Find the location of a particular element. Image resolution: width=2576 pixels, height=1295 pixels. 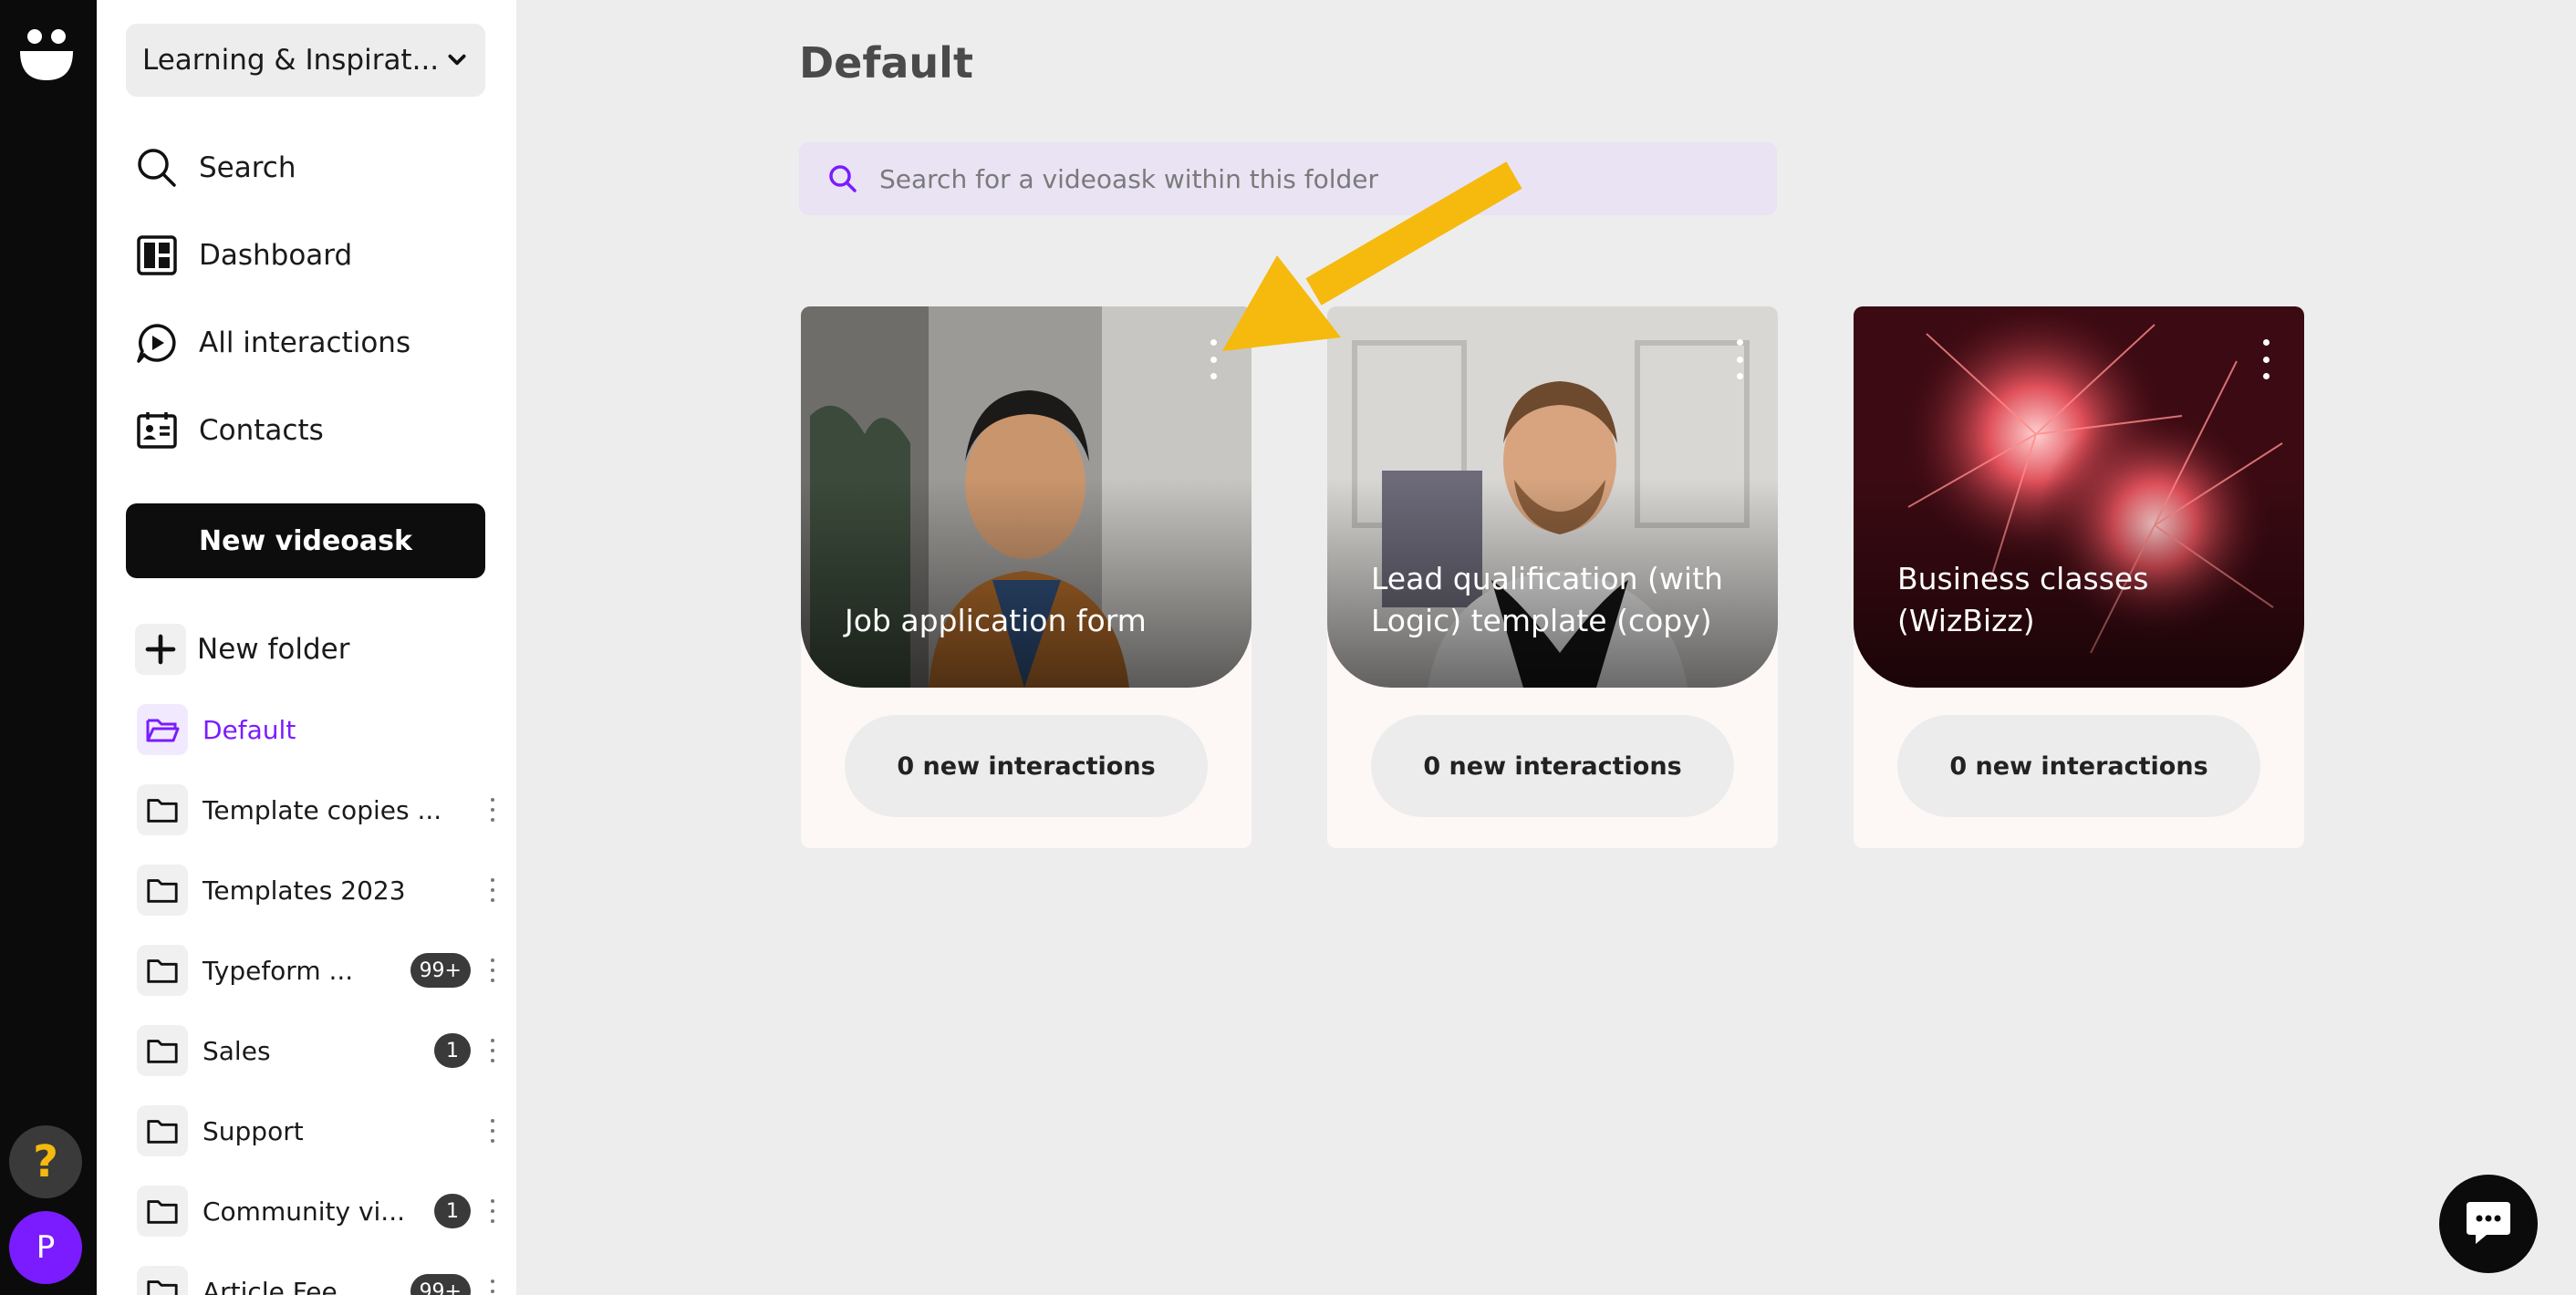

nav-dashboard: Dashboard is located at coordinates (243, 256).